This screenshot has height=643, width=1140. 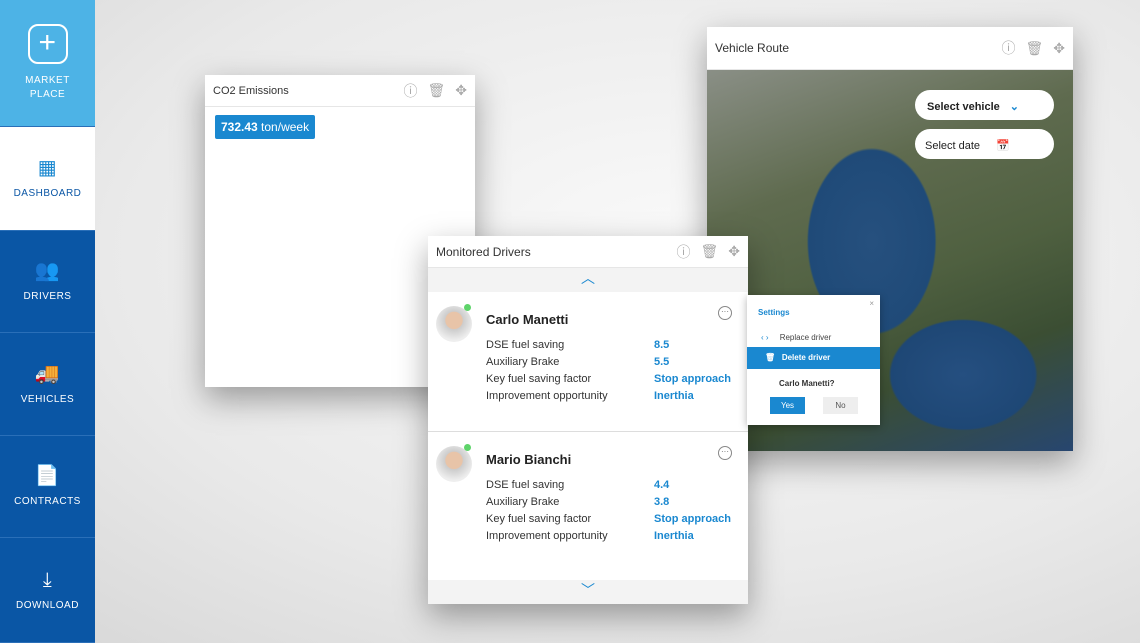 I want to click on delete-driver-item: 🗑 Delete driver, so click(x=813, y=358).